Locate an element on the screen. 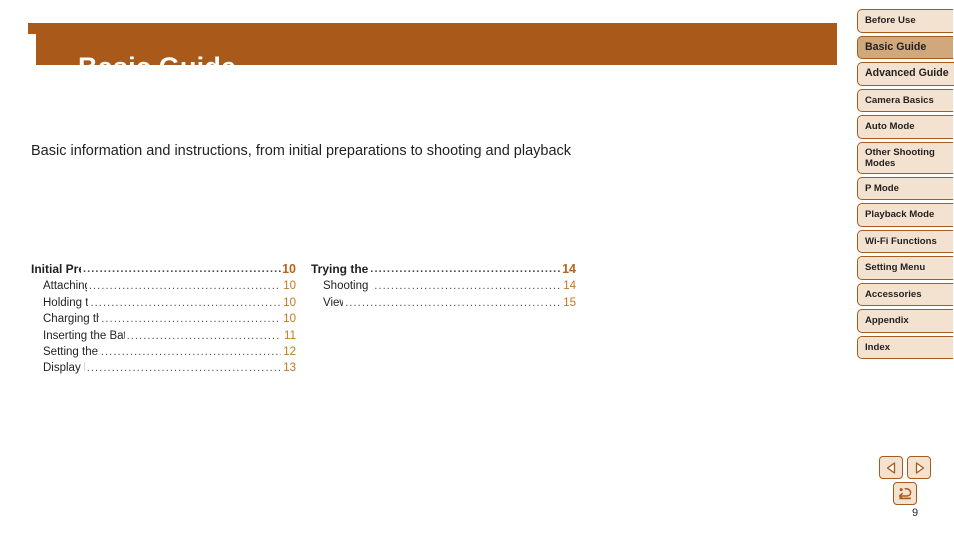 The height and width of the screenshot is (534, 954). toc-item-label: Viewing is located at coordinates (333, 302).